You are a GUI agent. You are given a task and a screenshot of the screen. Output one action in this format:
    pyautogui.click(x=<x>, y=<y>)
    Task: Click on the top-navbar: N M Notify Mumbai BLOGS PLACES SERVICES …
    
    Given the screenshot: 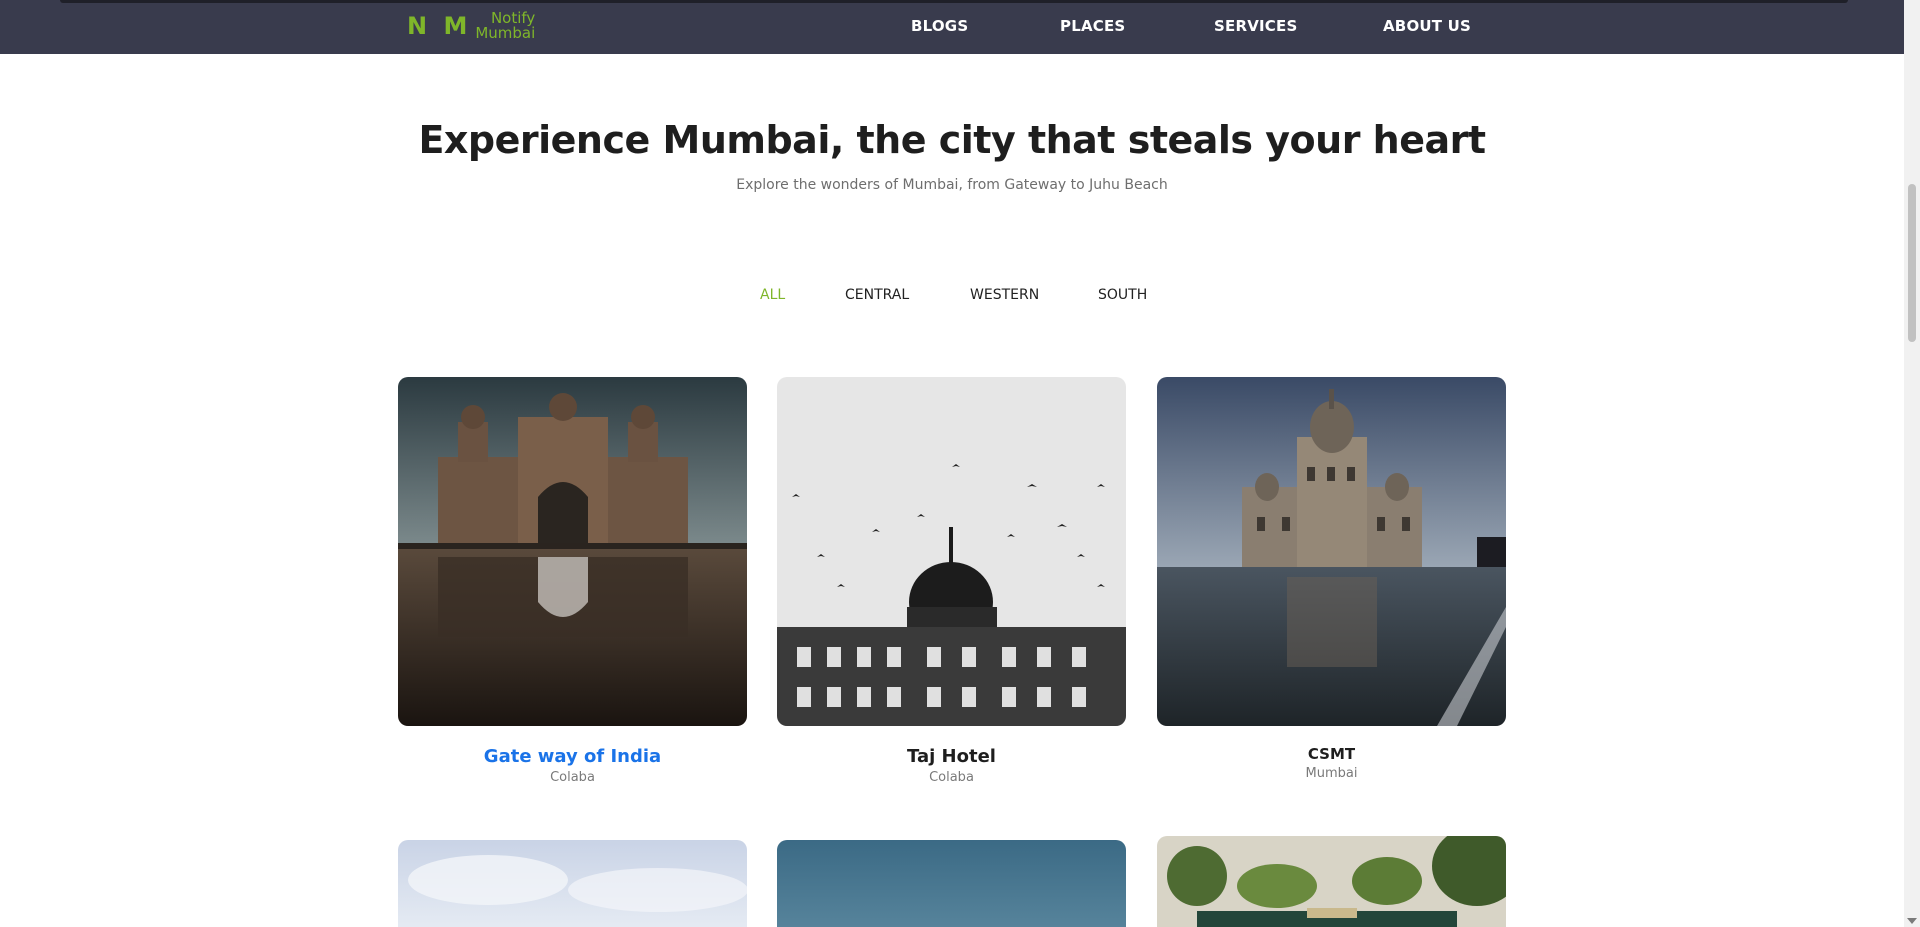 What is the action you would take?
    pyautogui.click(x=952, y=27)
    